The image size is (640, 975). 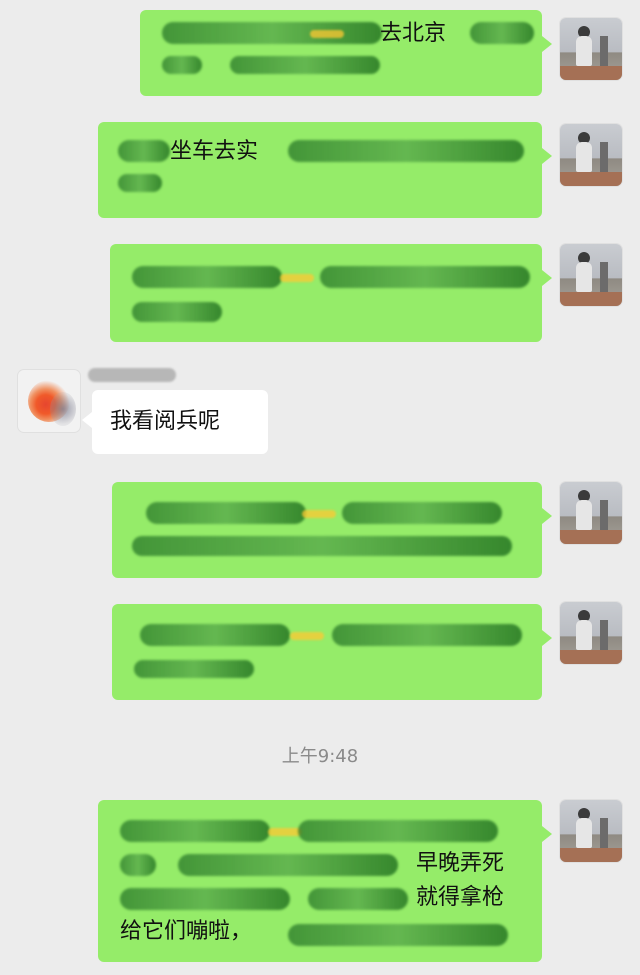 I want to click on message-row: 坐车去实, so click(x=320, y=170).